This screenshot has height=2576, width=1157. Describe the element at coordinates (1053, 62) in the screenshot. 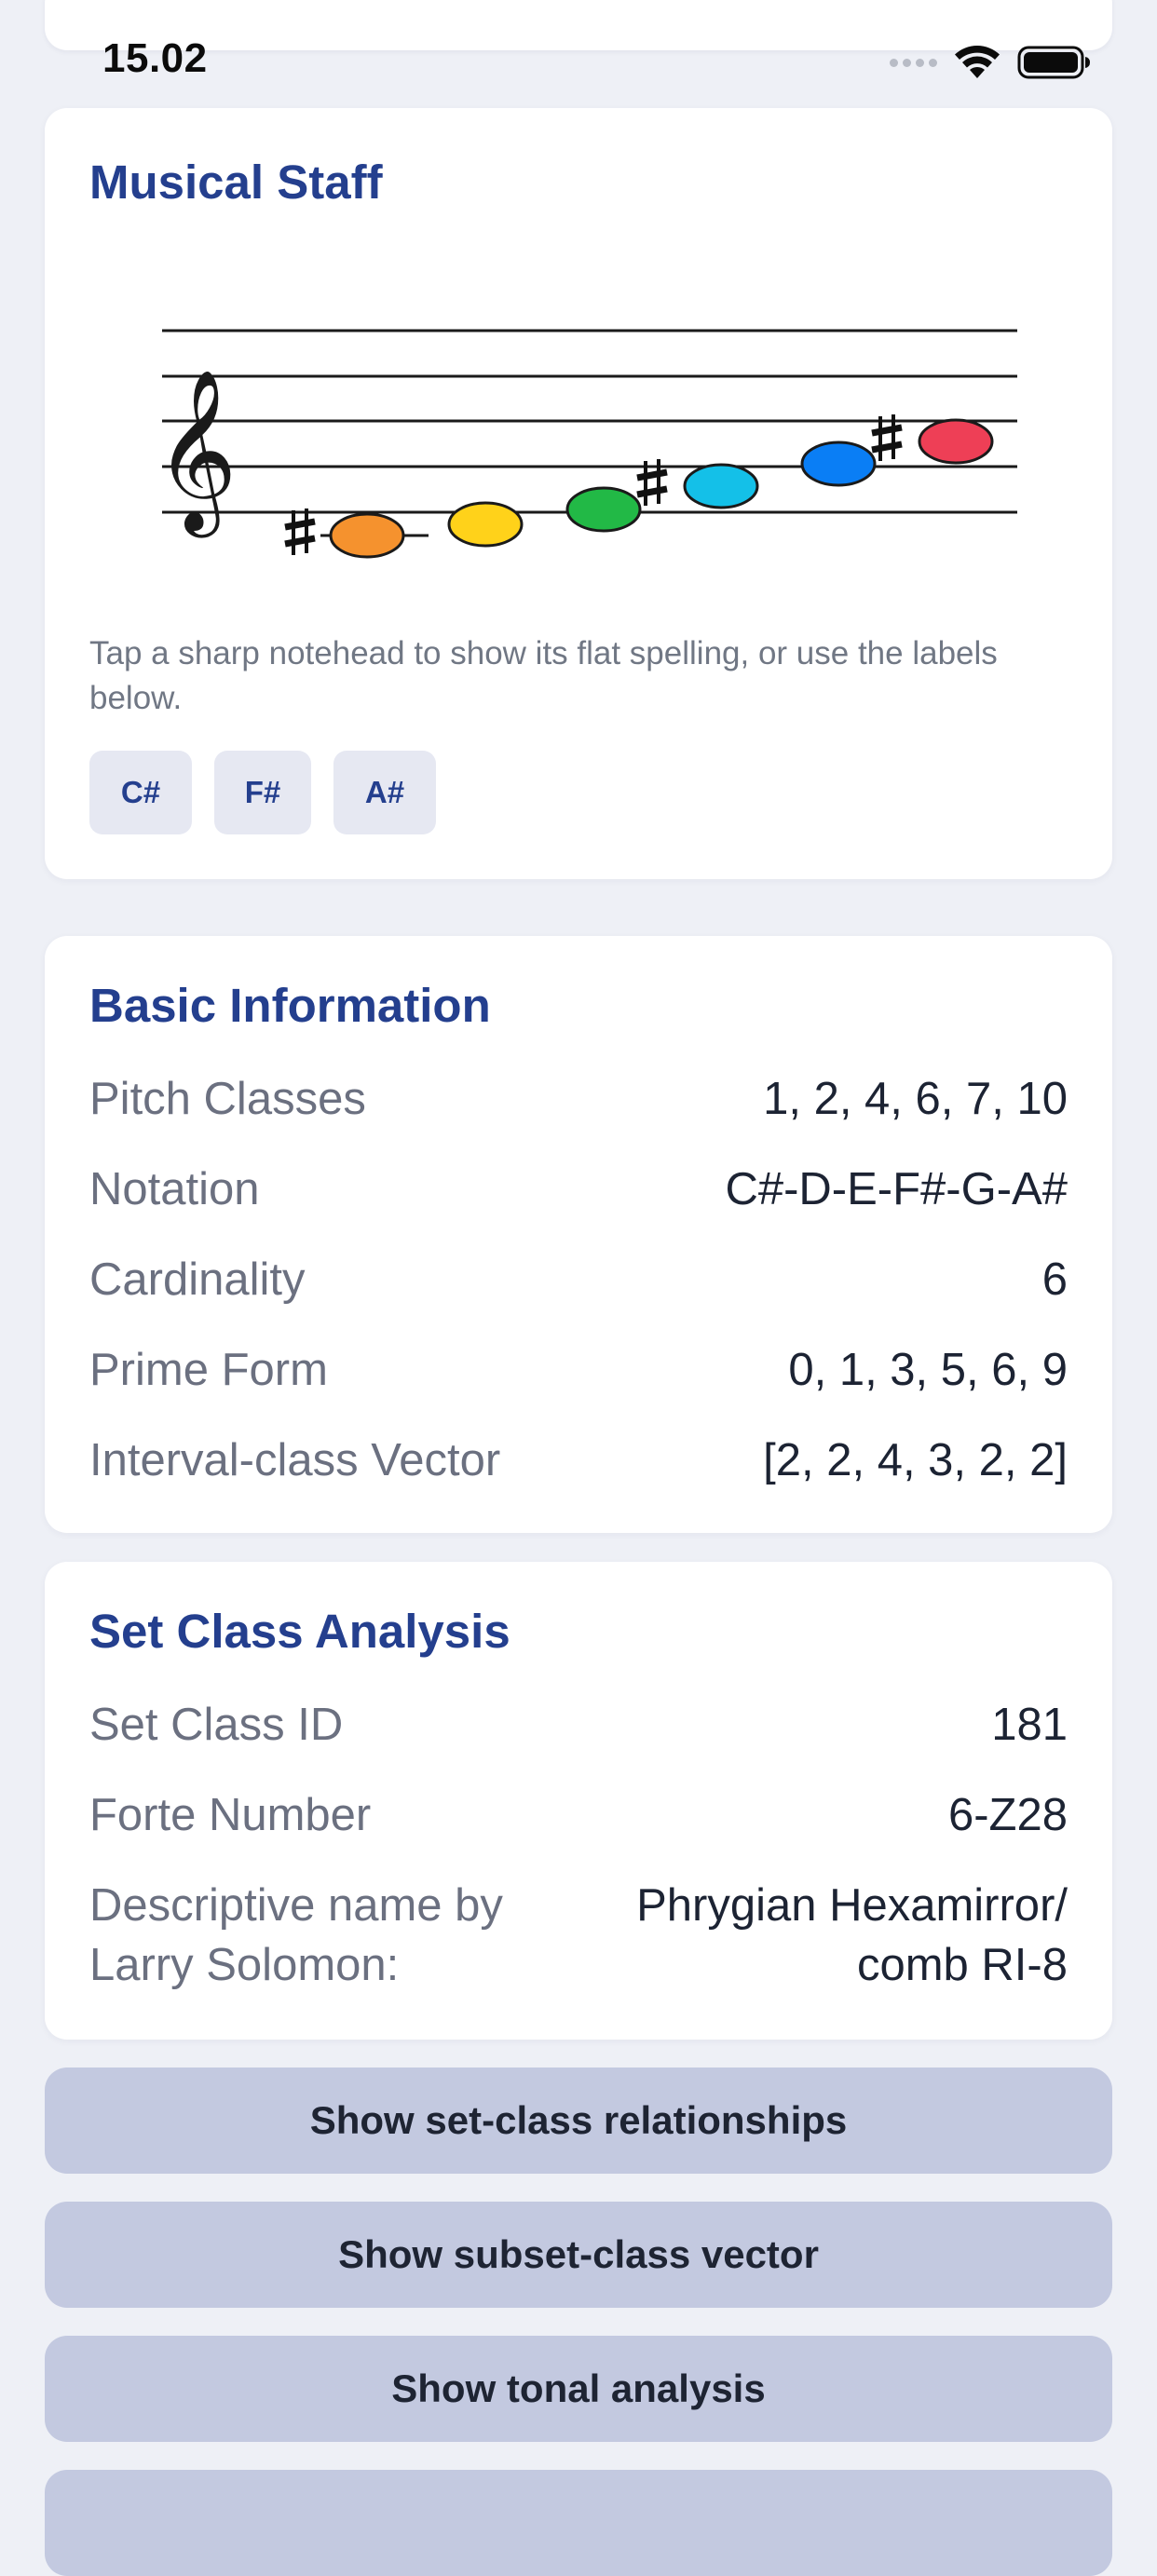

I see `battery-icon` at that location.